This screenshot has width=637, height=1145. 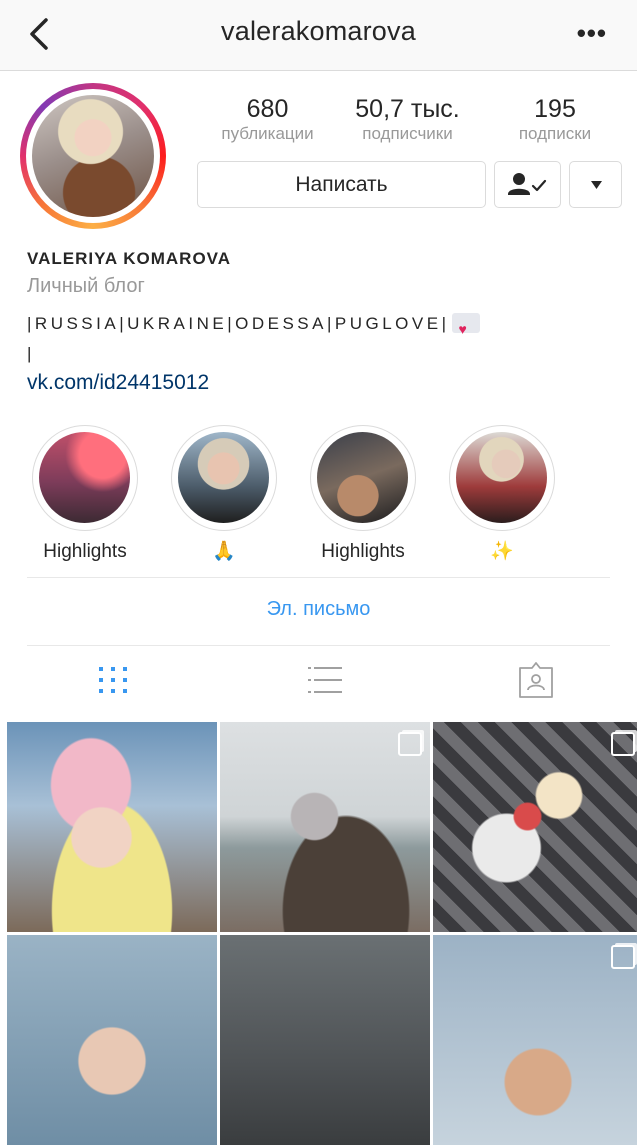 I want to click on stat-followers: 50,7 тыс. подписчики, so click(x=407, y=120).